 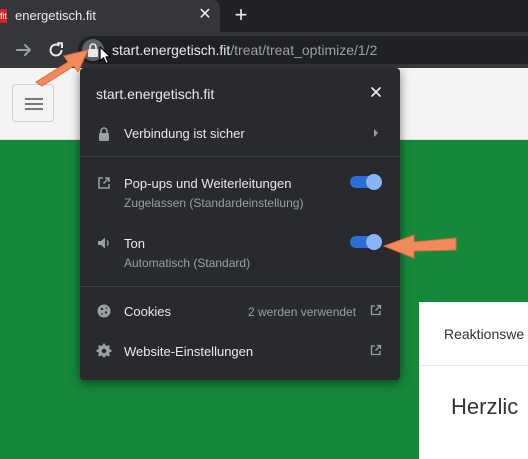 I want to click on close-icon, so click(x=376, y=92).